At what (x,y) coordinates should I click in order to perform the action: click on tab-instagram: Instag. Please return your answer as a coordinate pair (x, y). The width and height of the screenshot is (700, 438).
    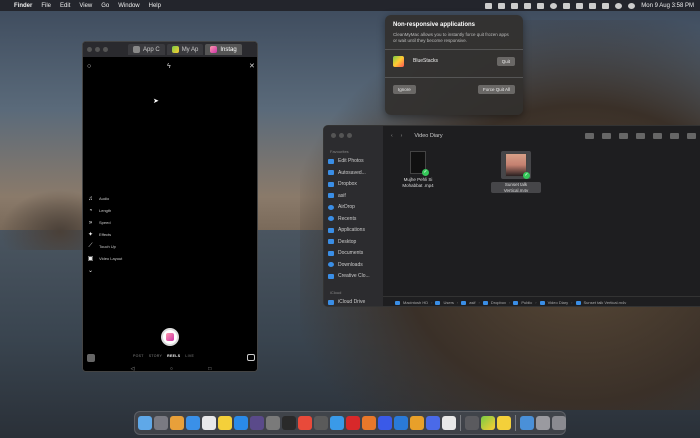
    Looking at the image, I should click on (223, 49).